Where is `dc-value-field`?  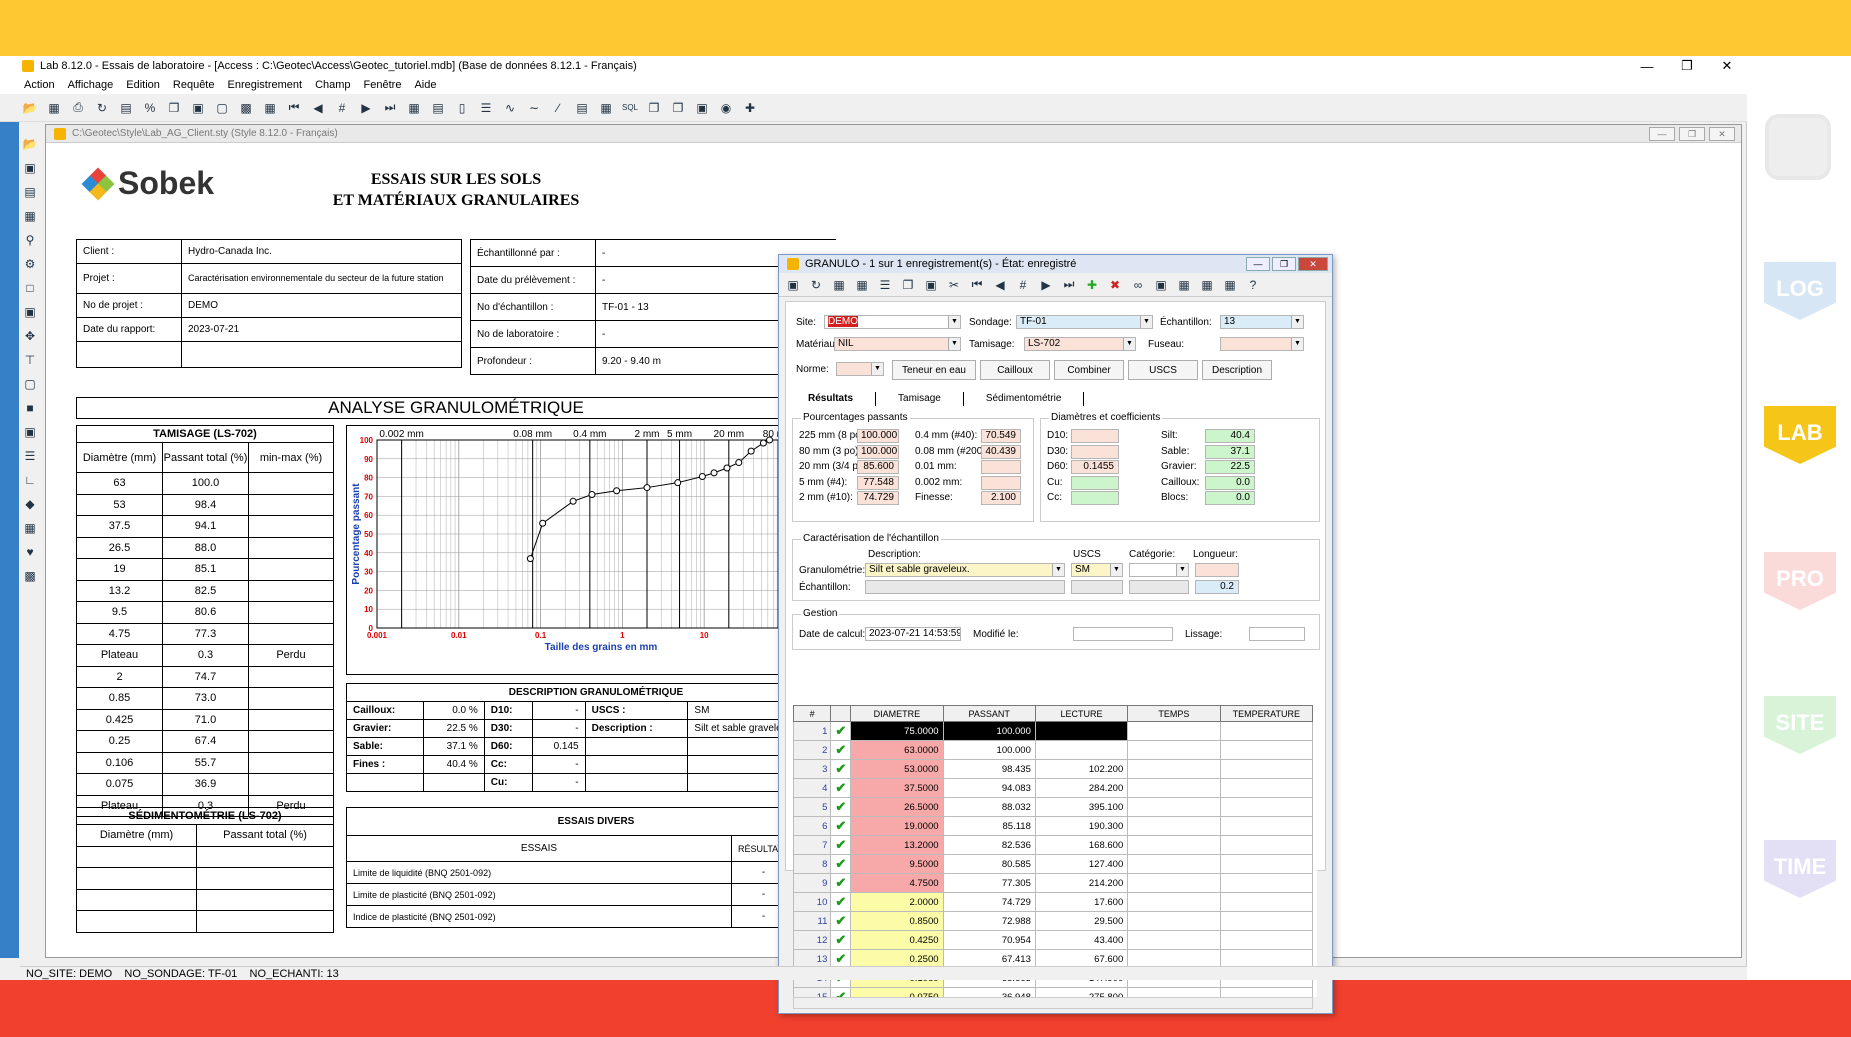 dc-value-field is located at coordinates (1095, 451).